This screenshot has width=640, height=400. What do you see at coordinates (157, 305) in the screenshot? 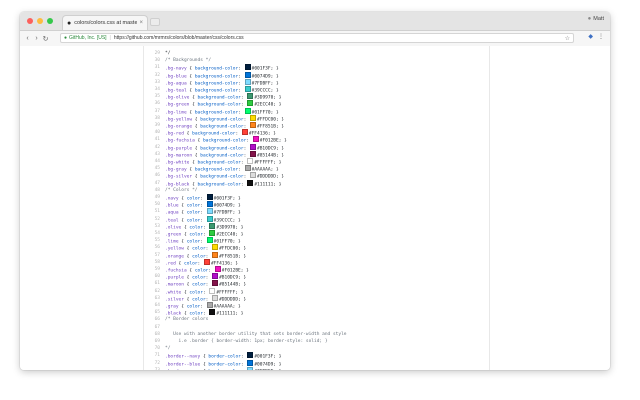
I see `line-number: 64` at bounding box center [157, 305].